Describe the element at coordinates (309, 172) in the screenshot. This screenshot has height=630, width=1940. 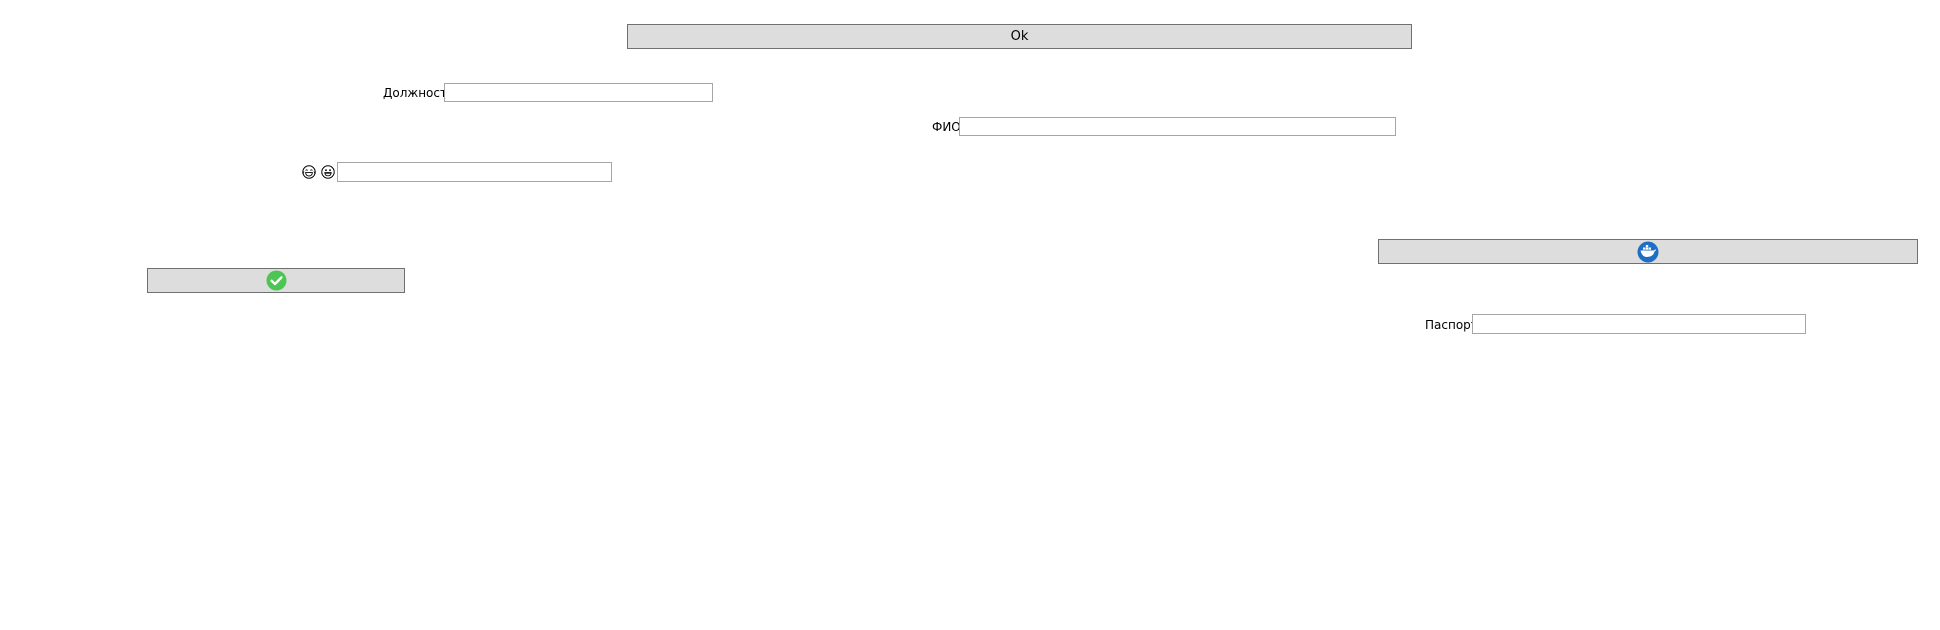
I see `laughing-face-icon` at that location.